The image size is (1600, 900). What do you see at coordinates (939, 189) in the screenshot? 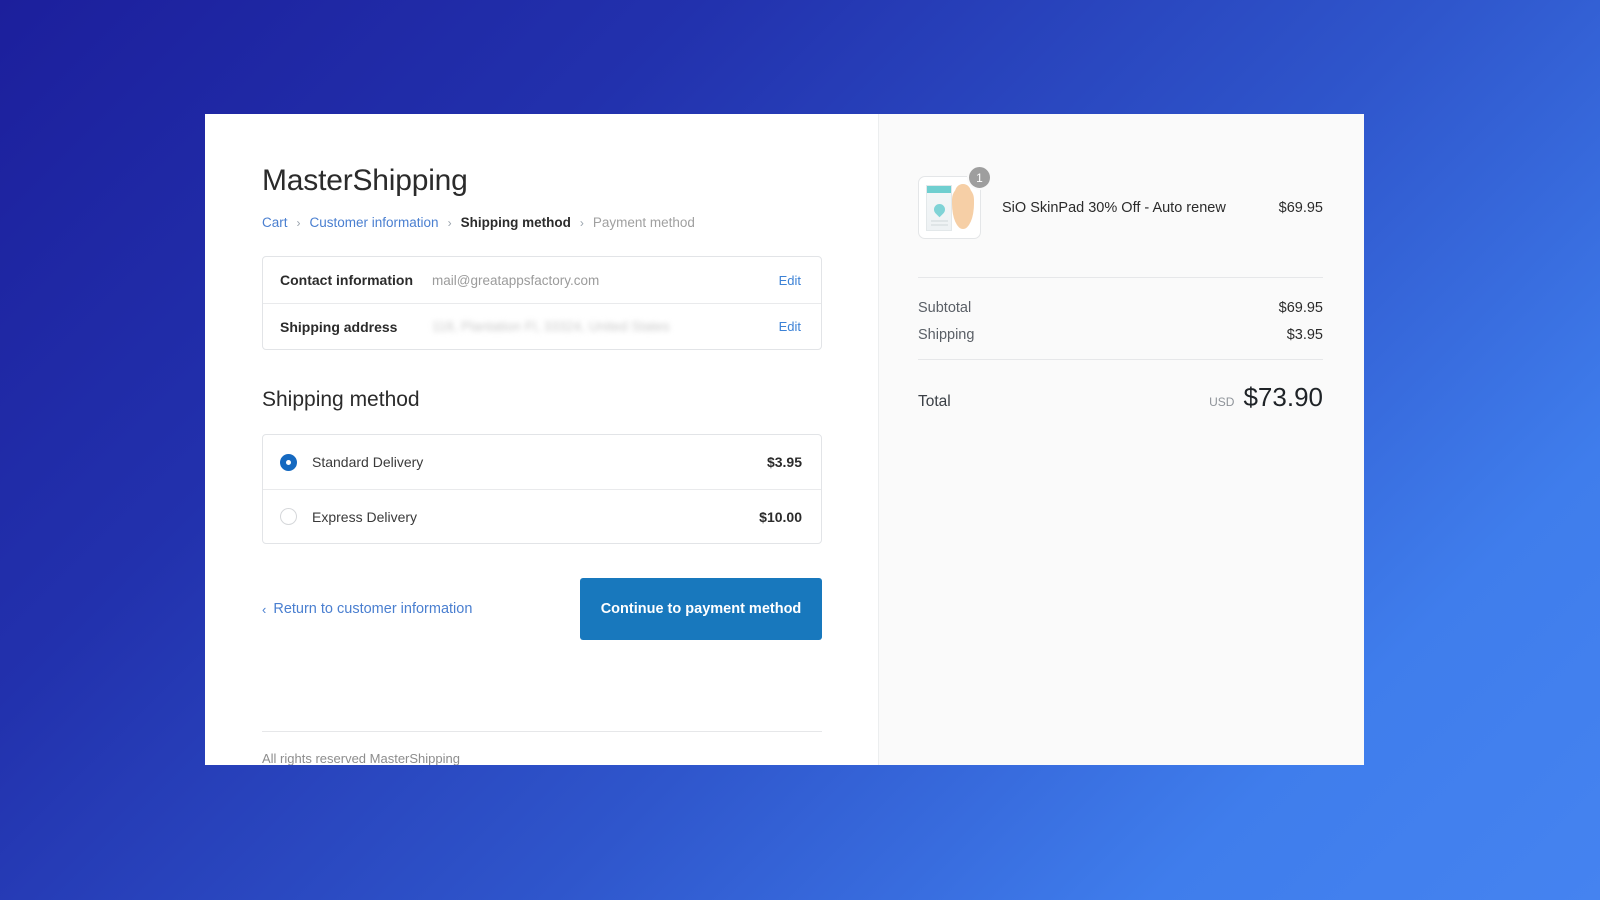
I see `package-top-band` at bounding box center [939, 189].